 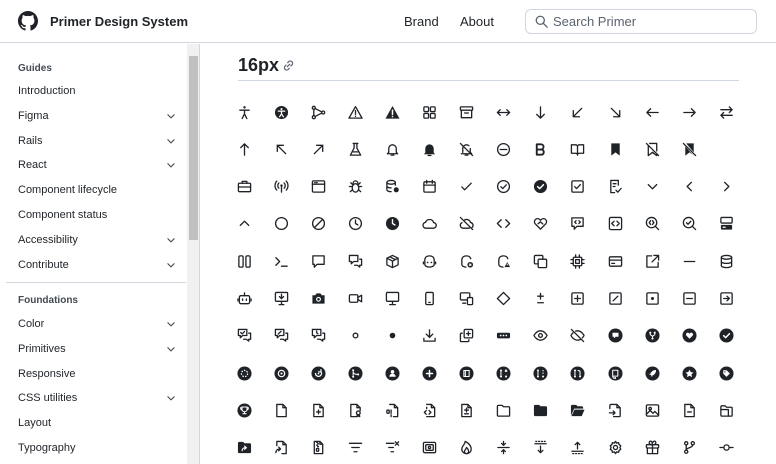 I want to click on browser-icon, so click(x=318, y=187).